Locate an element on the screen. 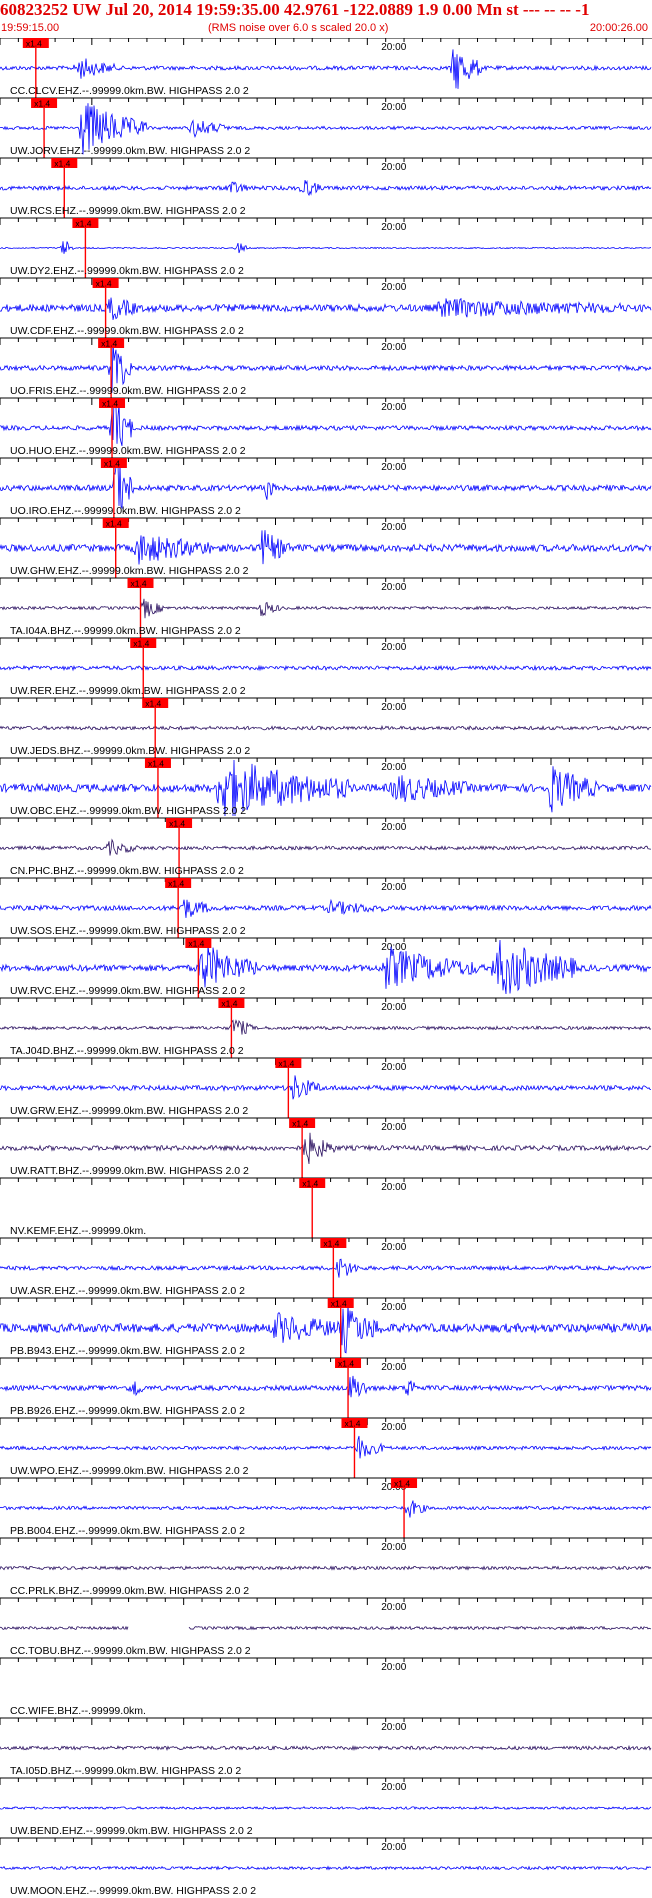  station-label: CC.WIFE.BHZ.--.99999.0km. is located at coordinates (78, 1711).